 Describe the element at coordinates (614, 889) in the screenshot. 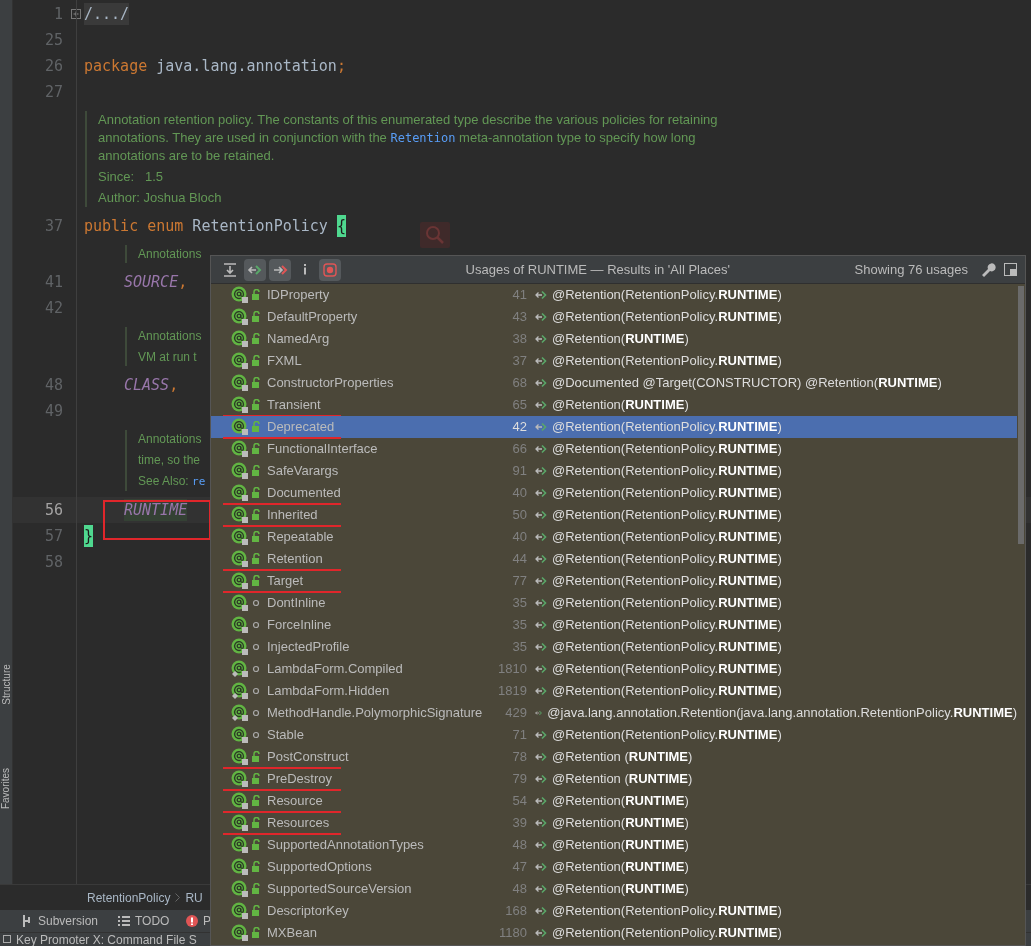

I see `usage-row: SupportedSourceVersion 48 @Retention(RUNTIME)` at that location.